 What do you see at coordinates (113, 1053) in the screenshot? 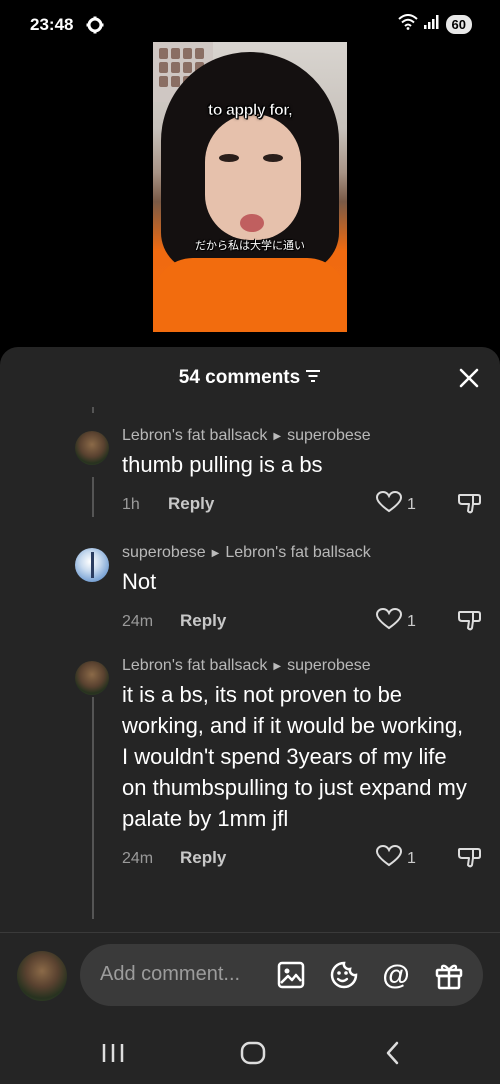
I see `recents-icon` at bounding box center [113, 1053].